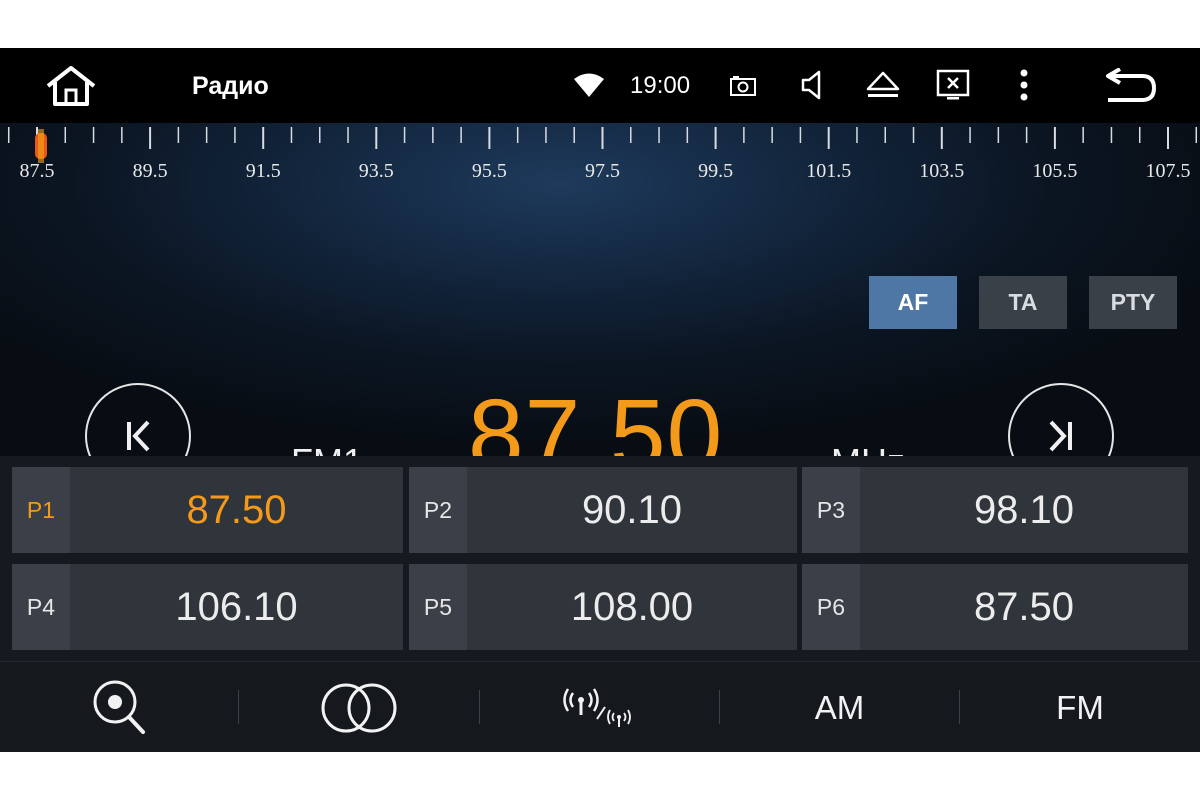 The width and height of the screenshot is (1200, 800). Describe the element at coordinates (41, 510) in the screenshot. I see `preset-label: P1` at that location.